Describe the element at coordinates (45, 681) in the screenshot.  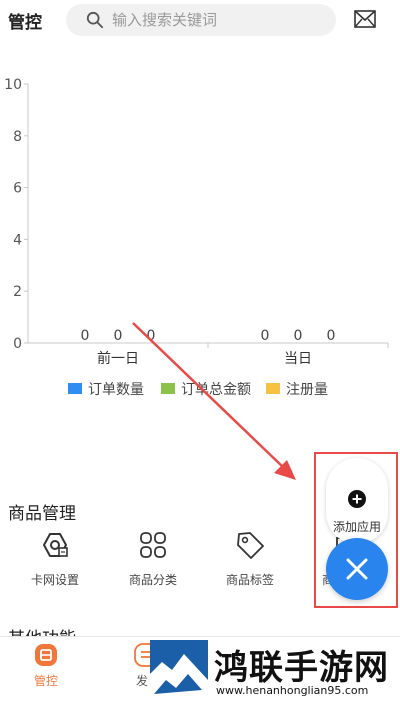
I see `tab-label: 管控` at that location.